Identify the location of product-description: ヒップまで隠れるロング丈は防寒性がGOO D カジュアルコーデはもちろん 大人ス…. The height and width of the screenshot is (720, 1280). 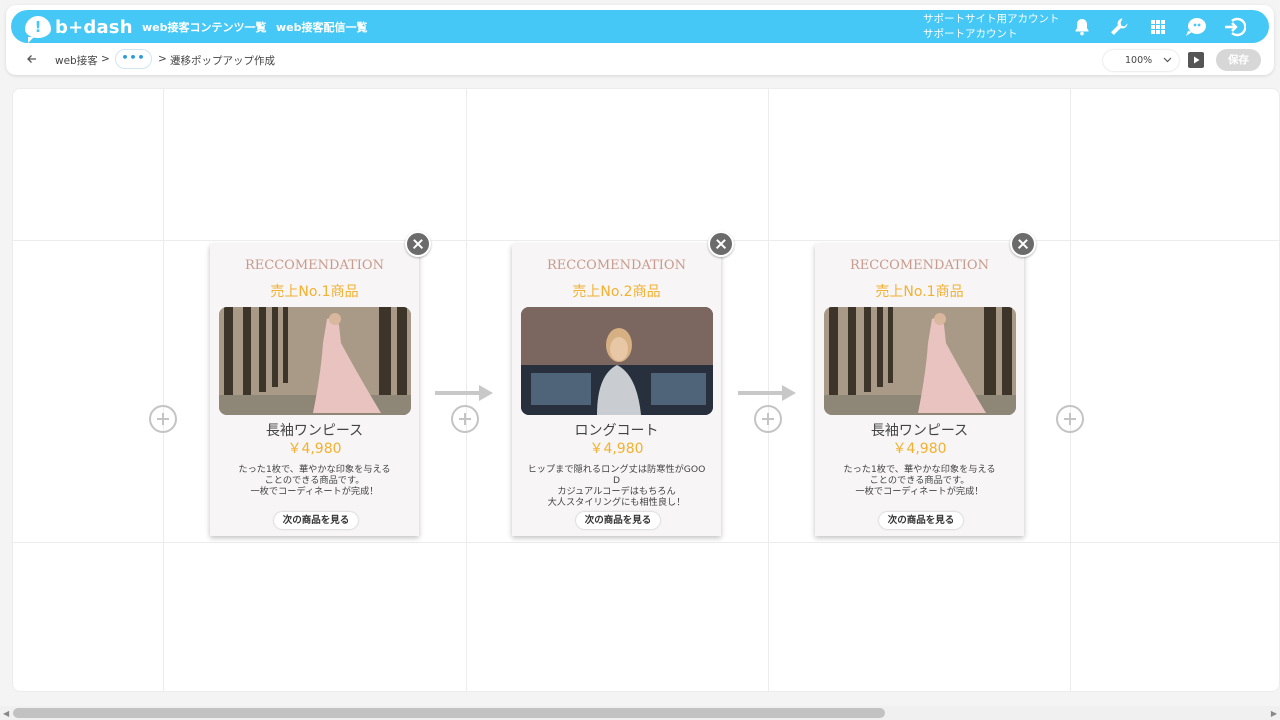
(616, 486).